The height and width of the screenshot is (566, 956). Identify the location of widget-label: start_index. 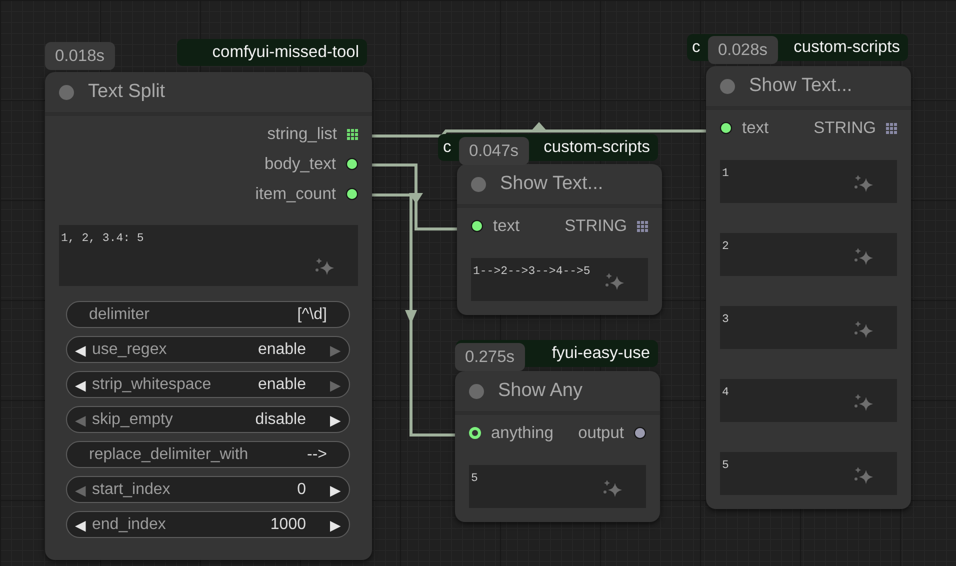
(132, 490).